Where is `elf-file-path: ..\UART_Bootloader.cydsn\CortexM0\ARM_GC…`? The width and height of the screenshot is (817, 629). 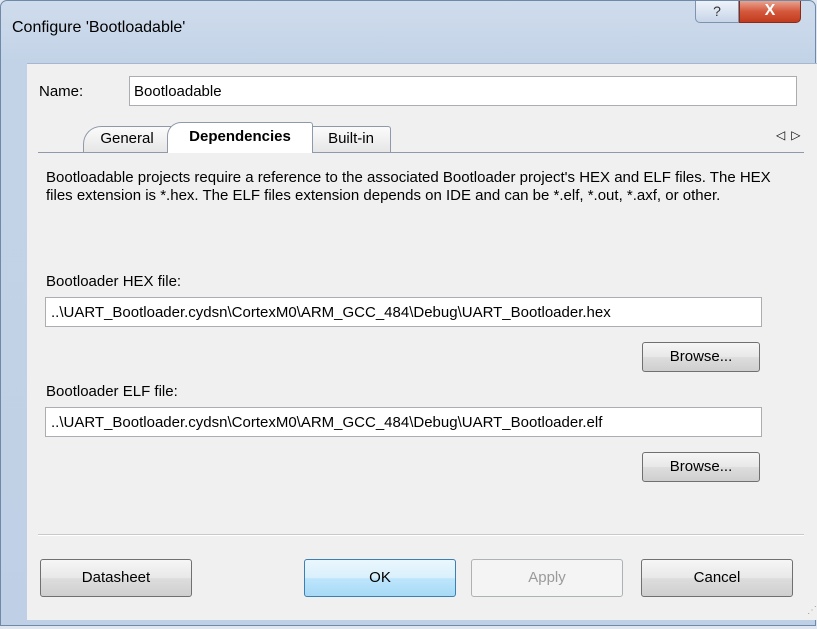
elf-file-path: ..\UART_Bootloader.cydsn\CortexM0\ARM_GC… is located at coordinates (327, 422).